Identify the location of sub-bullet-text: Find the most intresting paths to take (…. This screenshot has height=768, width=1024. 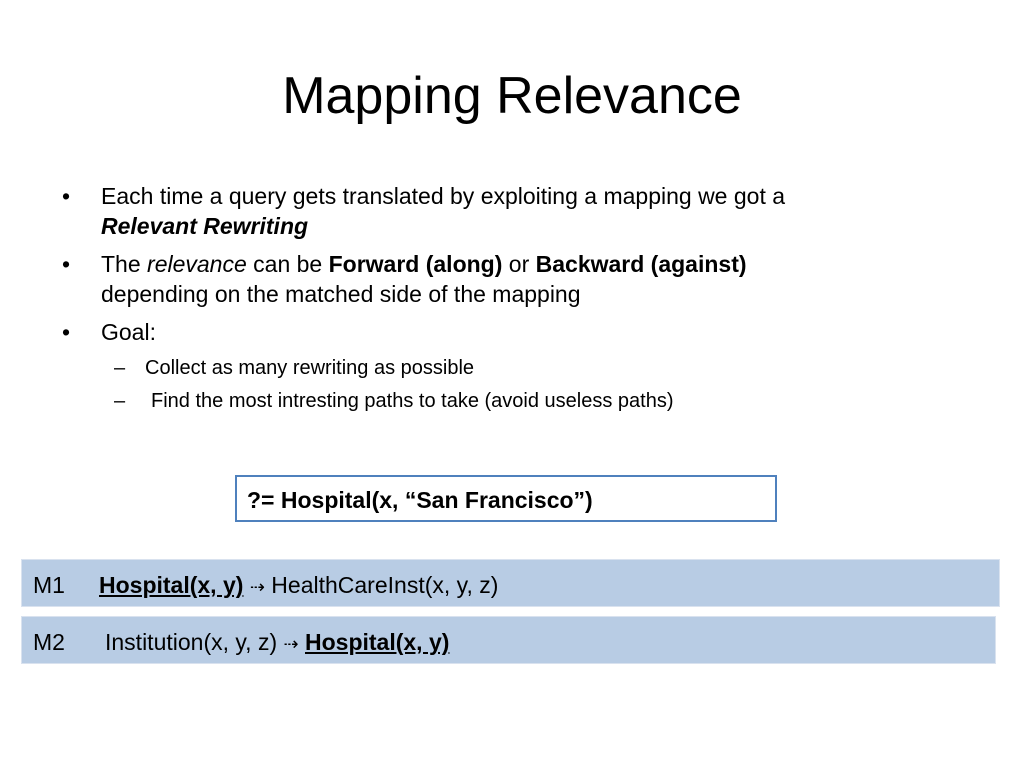
(412, 401).